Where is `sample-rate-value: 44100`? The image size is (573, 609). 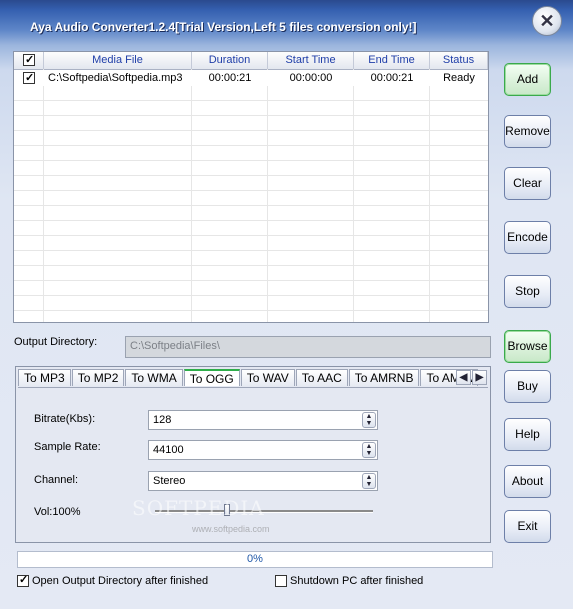 sample-rate-value: 44100 is located at coordinates (168, 450).